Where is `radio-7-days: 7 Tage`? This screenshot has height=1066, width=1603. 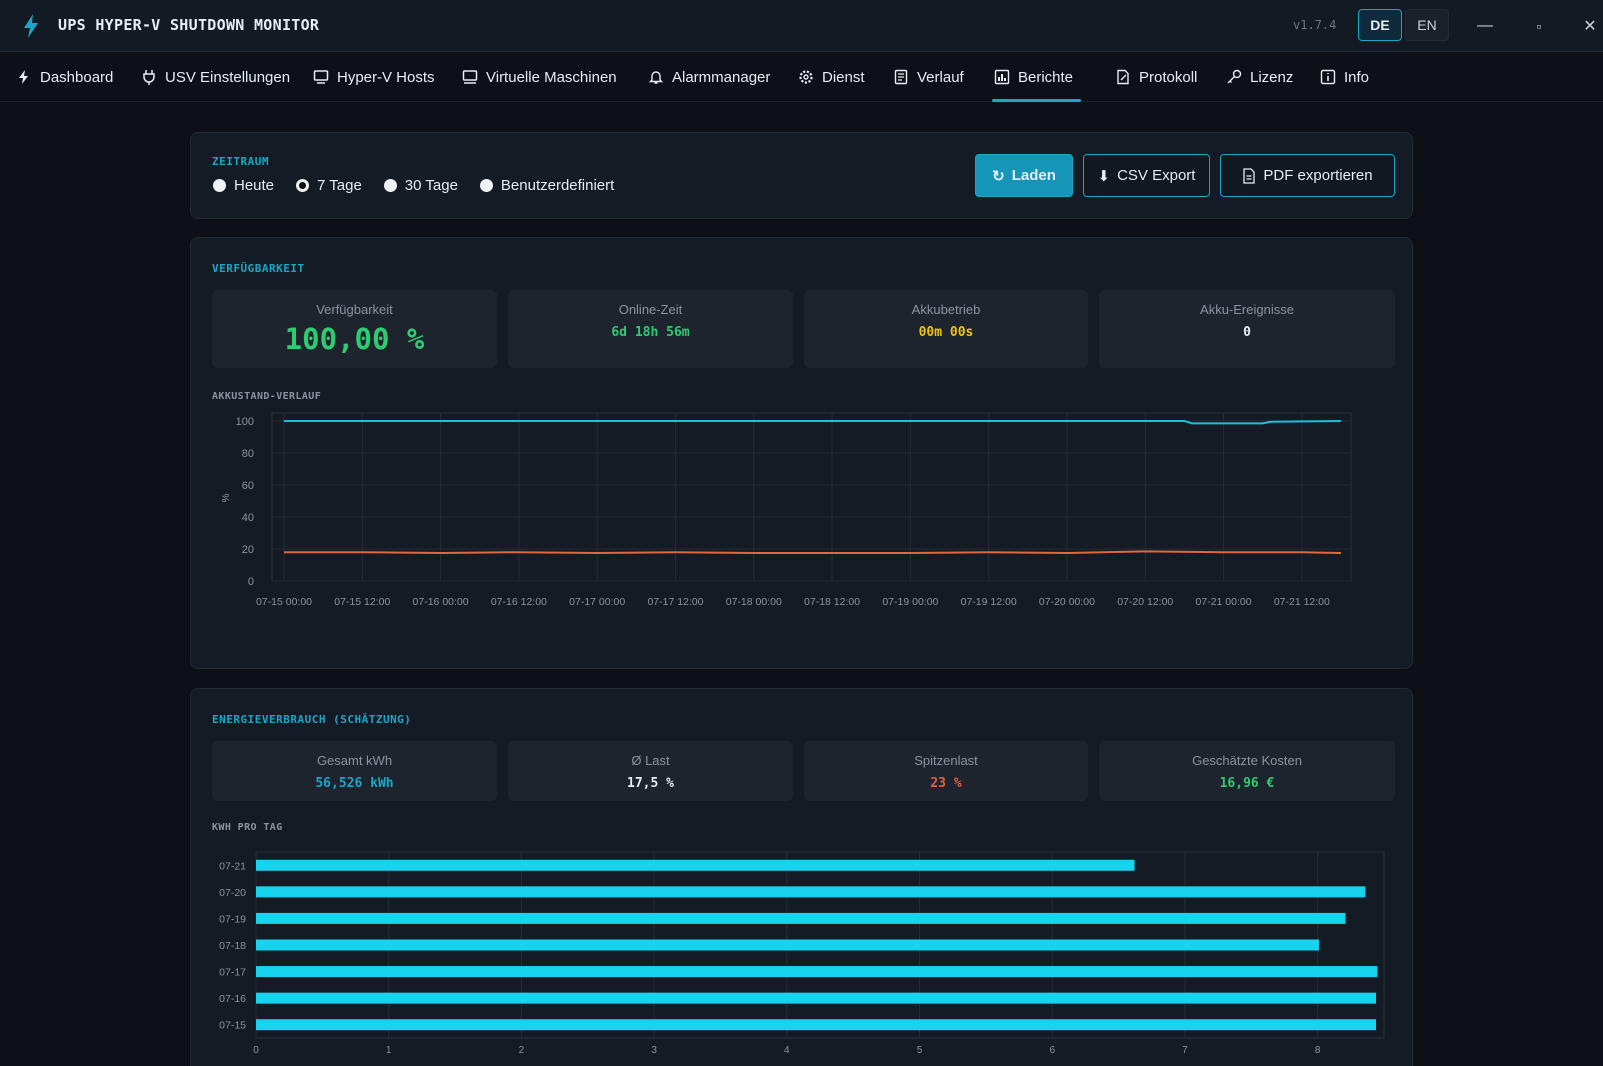 radio-7-days: 7 Tage is located at coordinates (329, 185).